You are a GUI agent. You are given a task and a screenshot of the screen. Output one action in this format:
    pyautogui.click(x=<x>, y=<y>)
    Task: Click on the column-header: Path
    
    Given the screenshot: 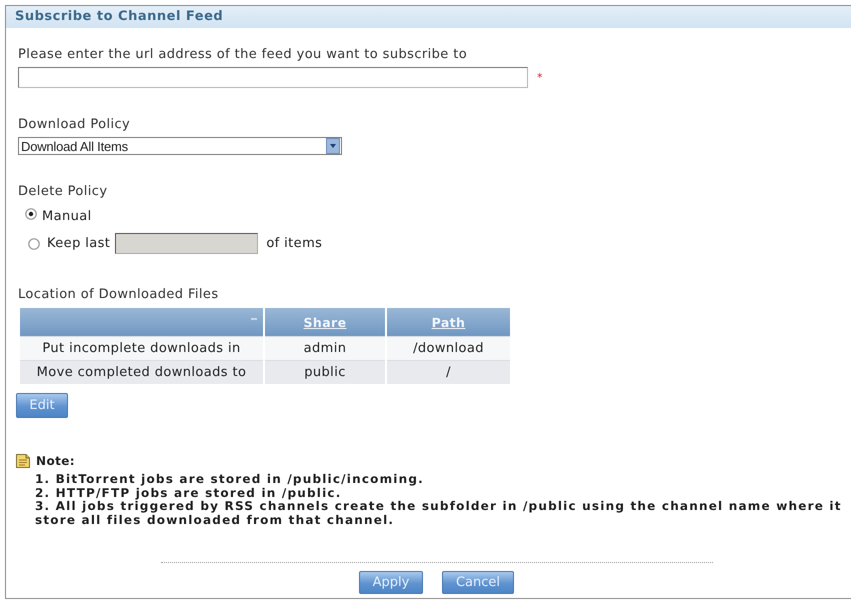 What is the action you would take?
    pyautogui.click(x=448, y=322)
    